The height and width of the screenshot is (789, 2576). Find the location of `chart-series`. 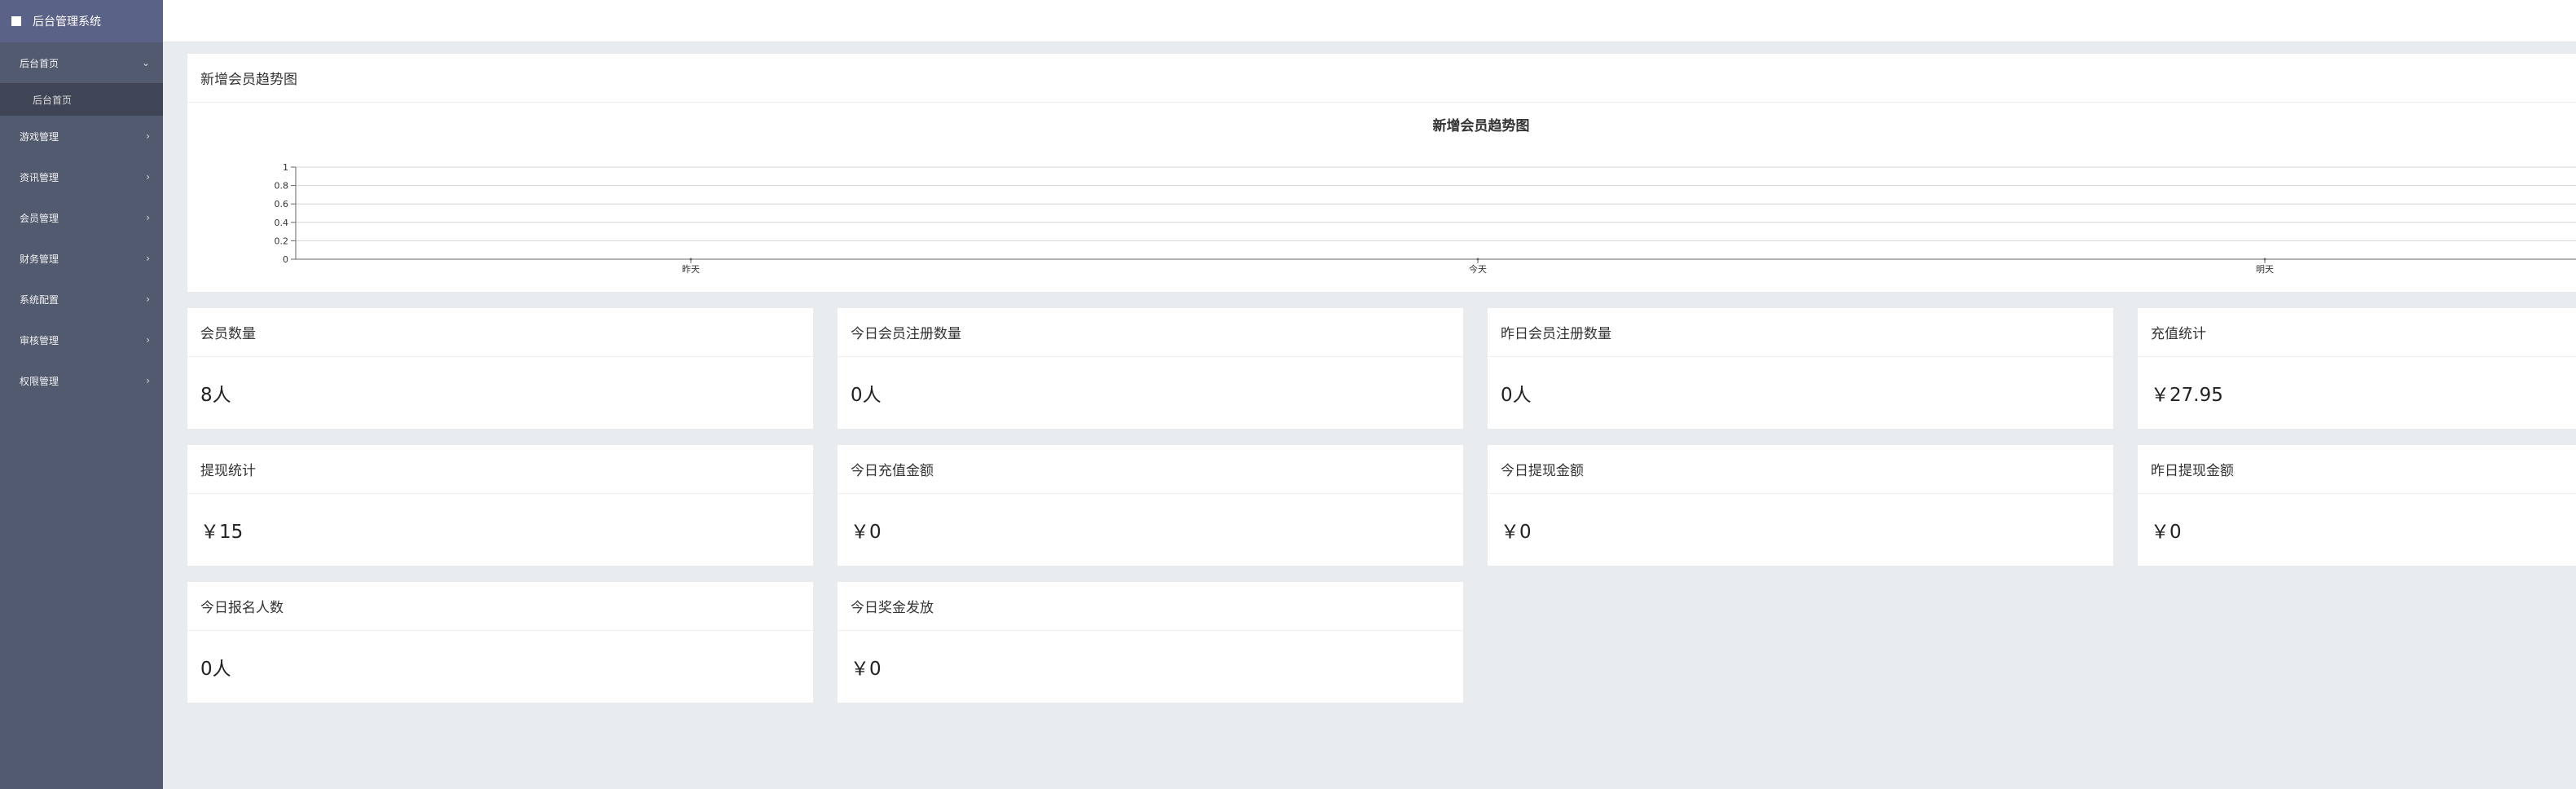

chart-series is located at coordinates (1477, 259).